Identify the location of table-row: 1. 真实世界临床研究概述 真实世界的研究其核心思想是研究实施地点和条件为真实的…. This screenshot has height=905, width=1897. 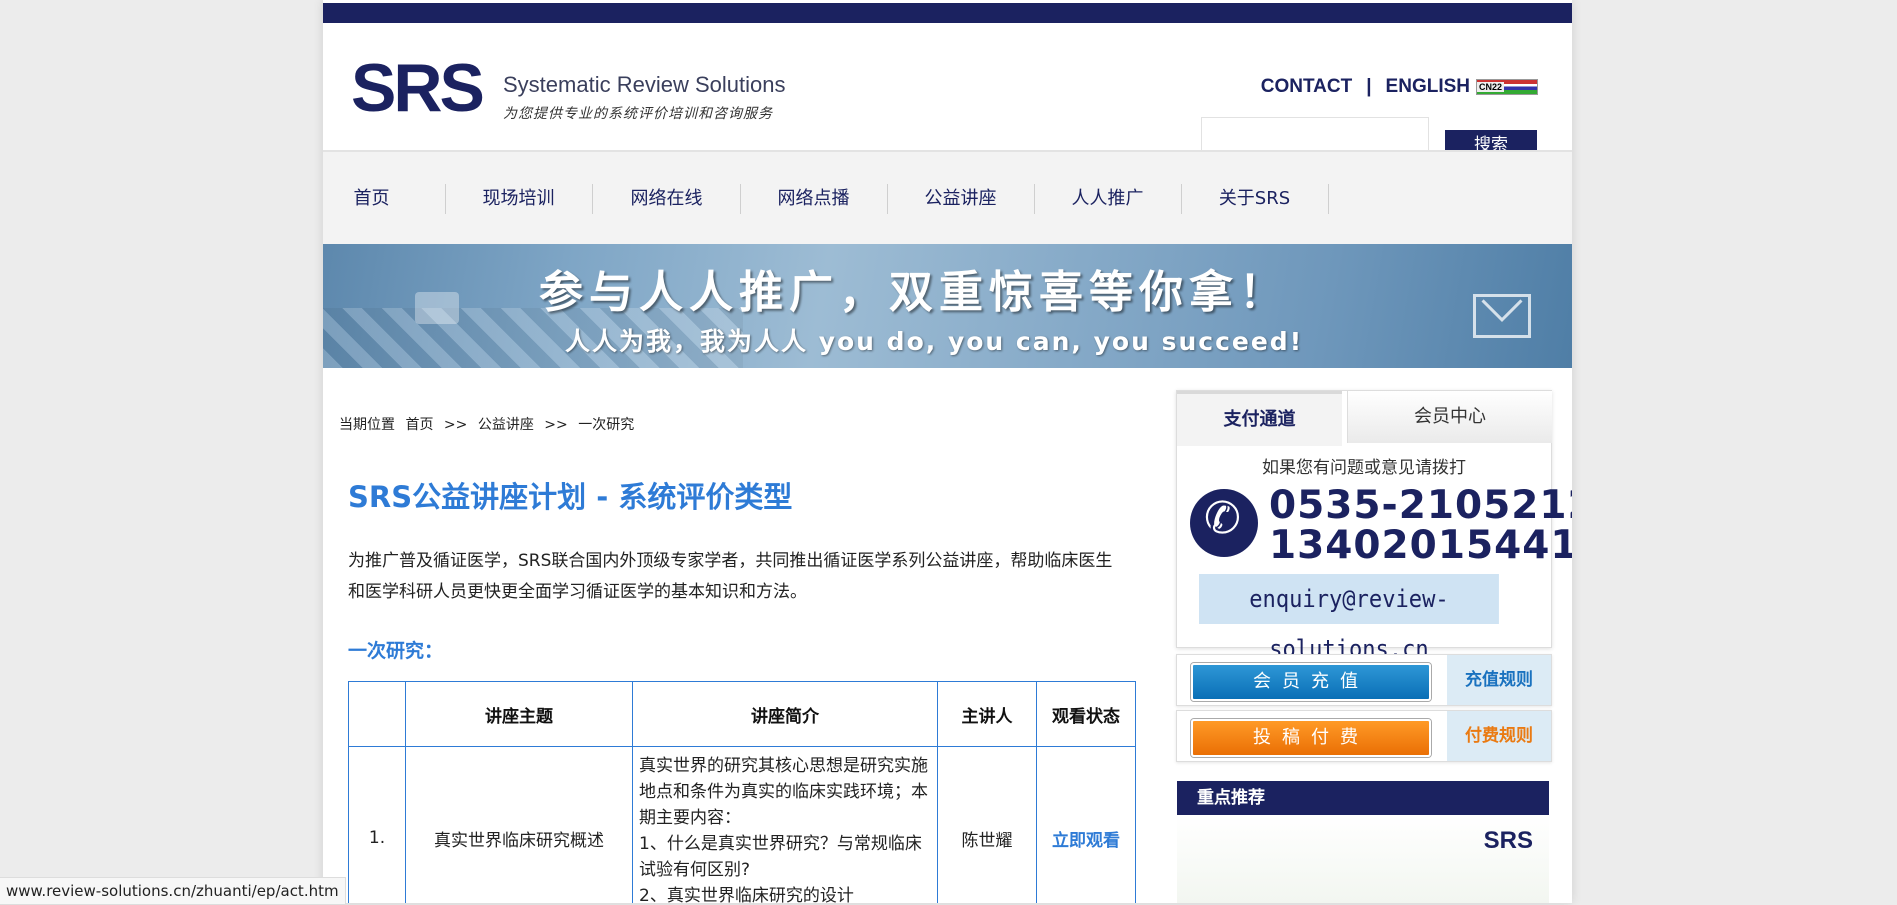
(742, 824).